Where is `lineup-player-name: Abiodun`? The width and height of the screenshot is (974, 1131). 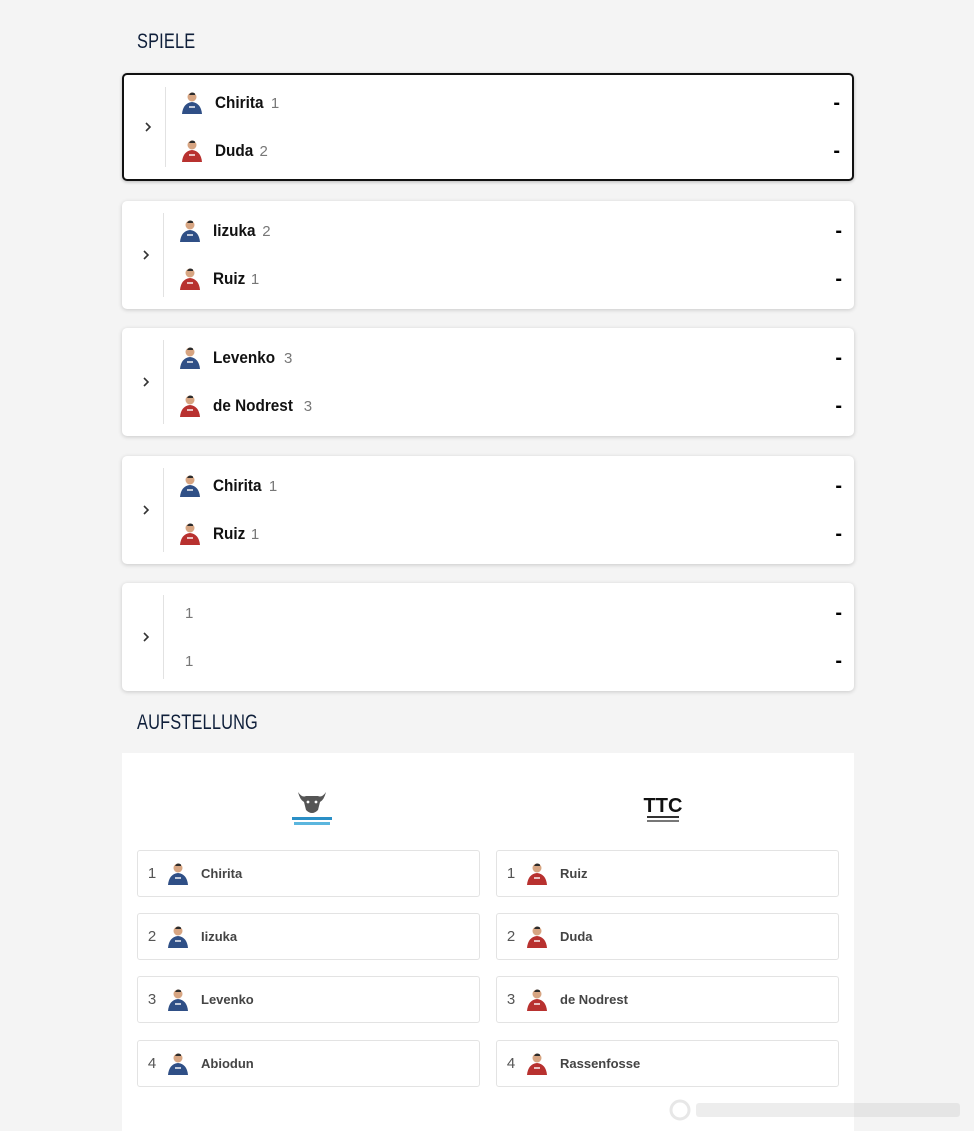
lineup-player-name: Abiodun is located at coordinates (227, 1063).